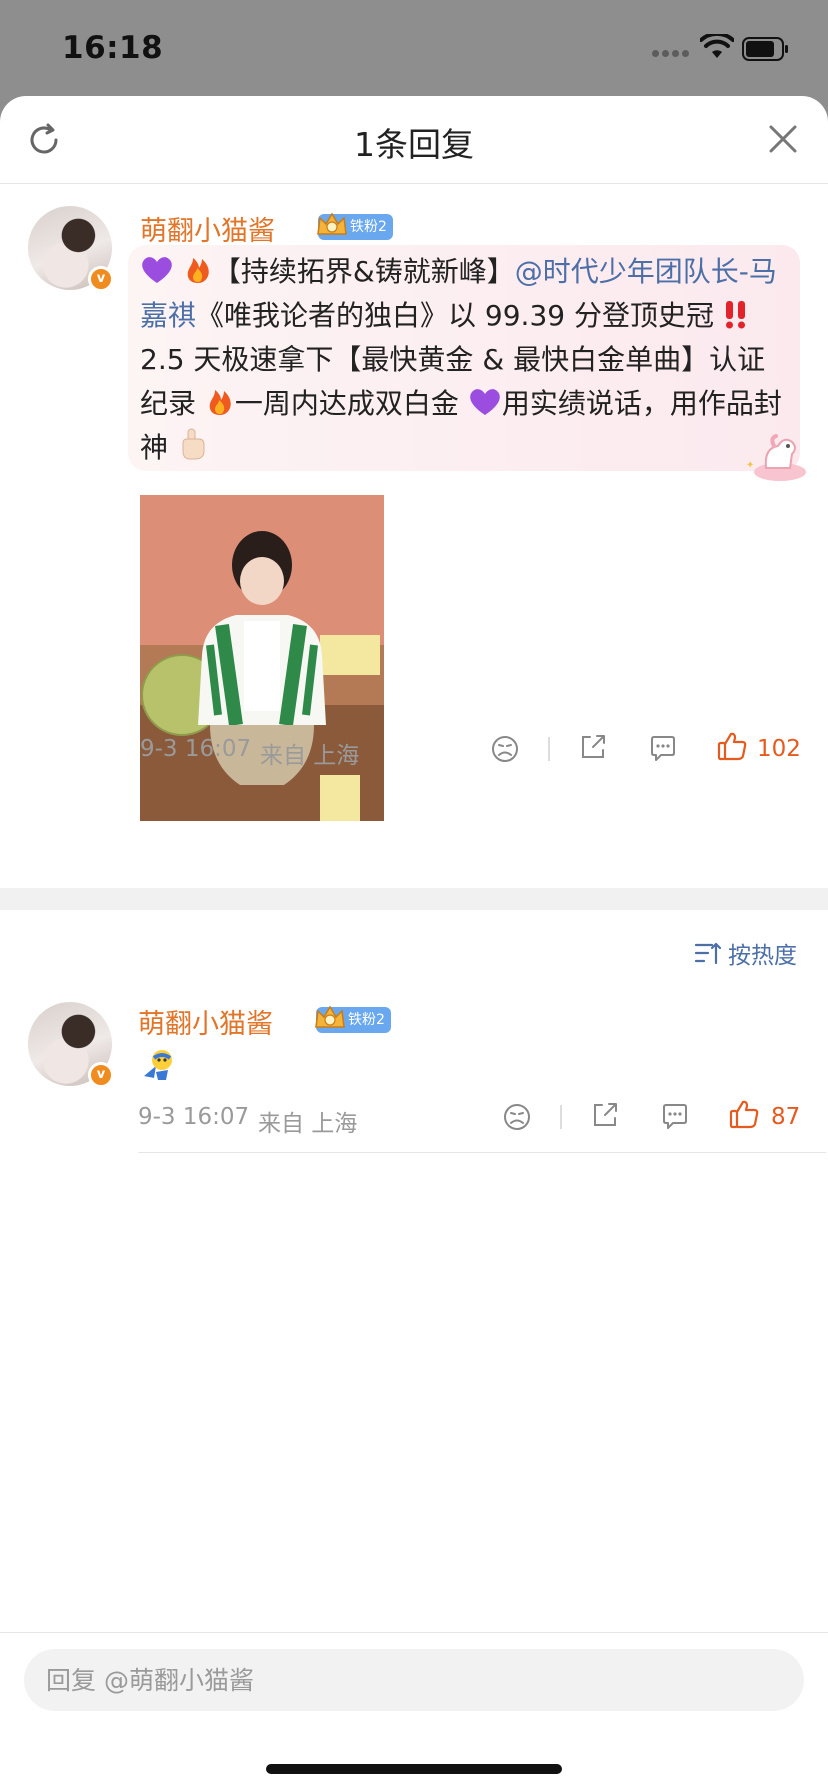 The width and height of the screenshot is (828, 1792). What do you see at coordinates (346, 403) in the screenshot?
I see `comment-text-part4: 一周内达成双白金` at bounding box center [346, 403].